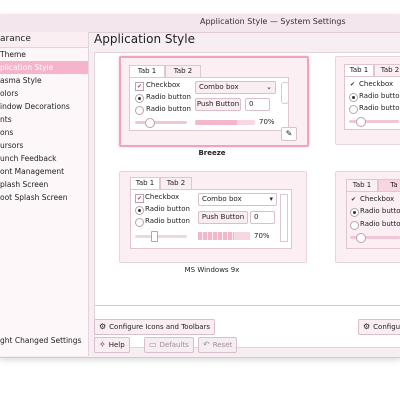 Image resolution: width=400 pixels, height=400 pixels. I want to click on defaults-button: ▭ Defaults, so click(169, 345).